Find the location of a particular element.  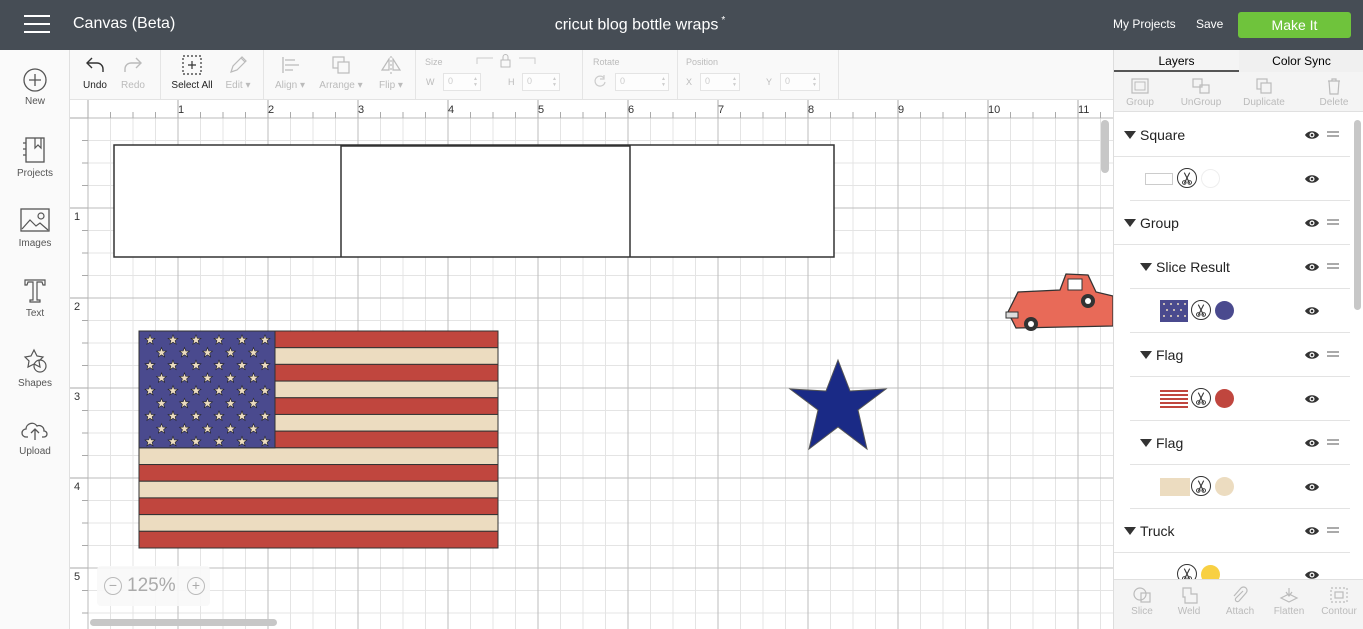

group-icon is located at coordinates (1140, 86).